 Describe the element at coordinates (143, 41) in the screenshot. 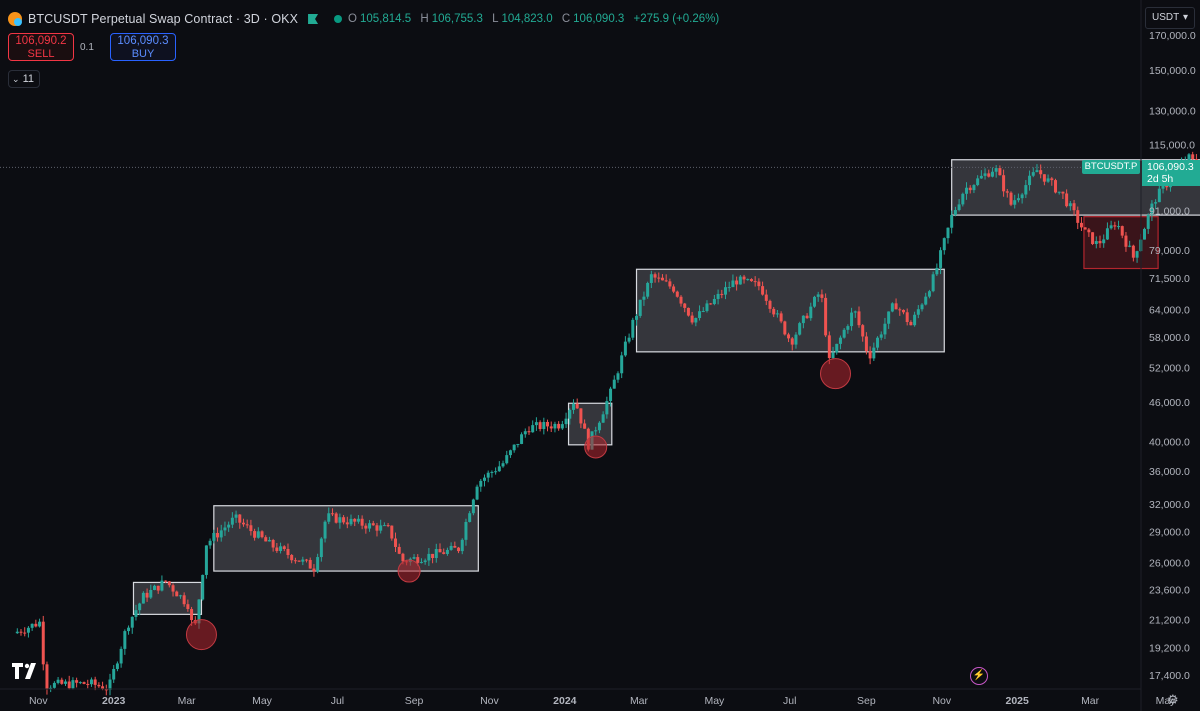

I see `buy-price: 106,090.3` at that location.